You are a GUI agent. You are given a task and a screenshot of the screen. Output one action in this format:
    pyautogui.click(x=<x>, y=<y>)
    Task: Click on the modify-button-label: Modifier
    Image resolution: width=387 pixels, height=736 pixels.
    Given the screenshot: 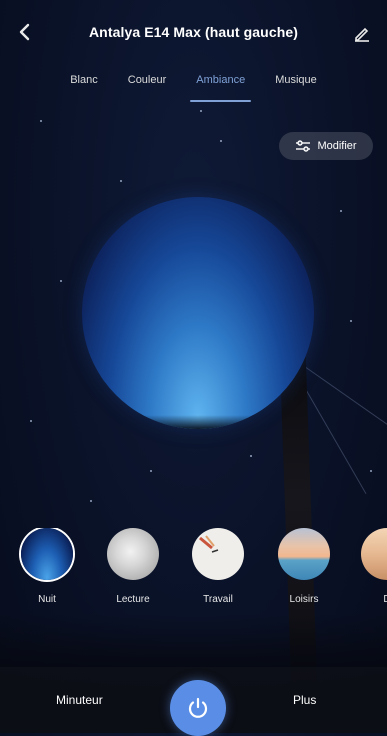 What is the action you would take?
    pyautogui.click(x=337, y=146)
    